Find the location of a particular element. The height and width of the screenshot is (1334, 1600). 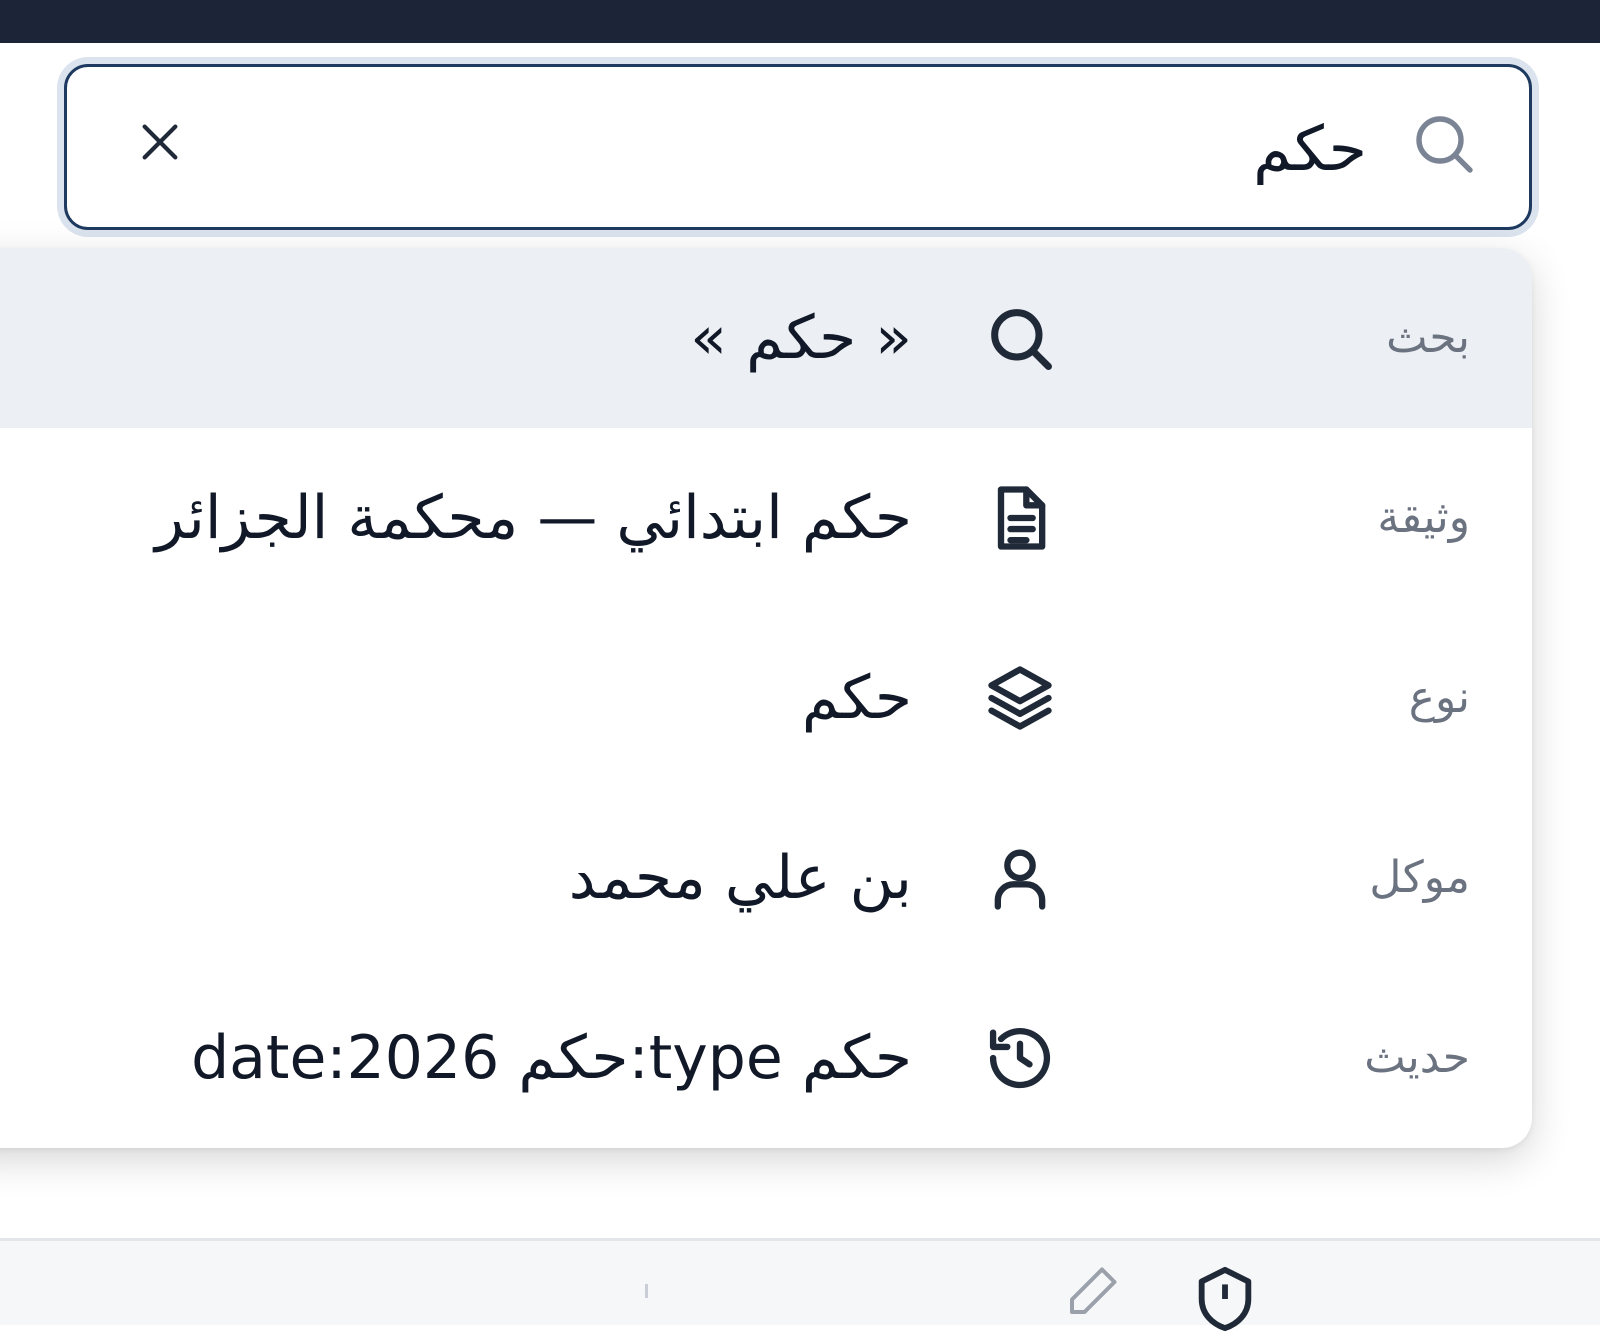

suggestion-row-search: بحث « حكم » is located at coordinates (766, 338).